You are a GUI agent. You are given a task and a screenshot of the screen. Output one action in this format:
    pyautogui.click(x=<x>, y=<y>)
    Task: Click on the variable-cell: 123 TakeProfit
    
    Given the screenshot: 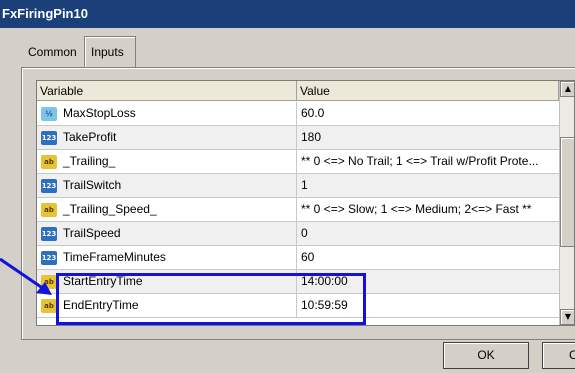 What is the action you would take?
    pyautogui.click(x=167, y=137)
    